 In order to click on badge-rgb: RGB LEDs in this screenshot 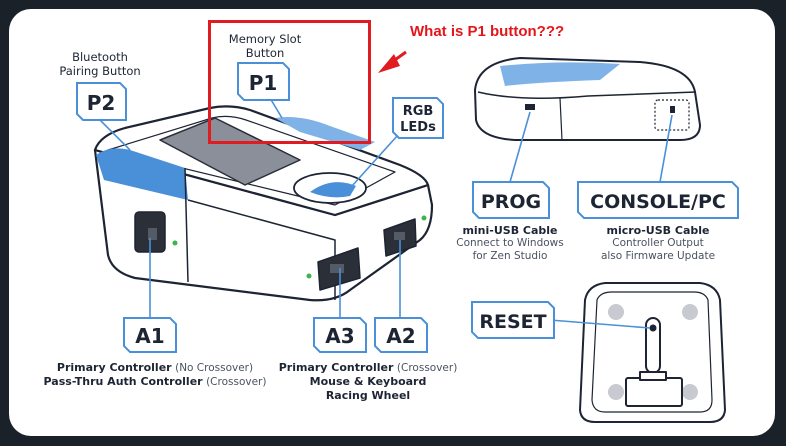, I will do `click(418, 118)`.